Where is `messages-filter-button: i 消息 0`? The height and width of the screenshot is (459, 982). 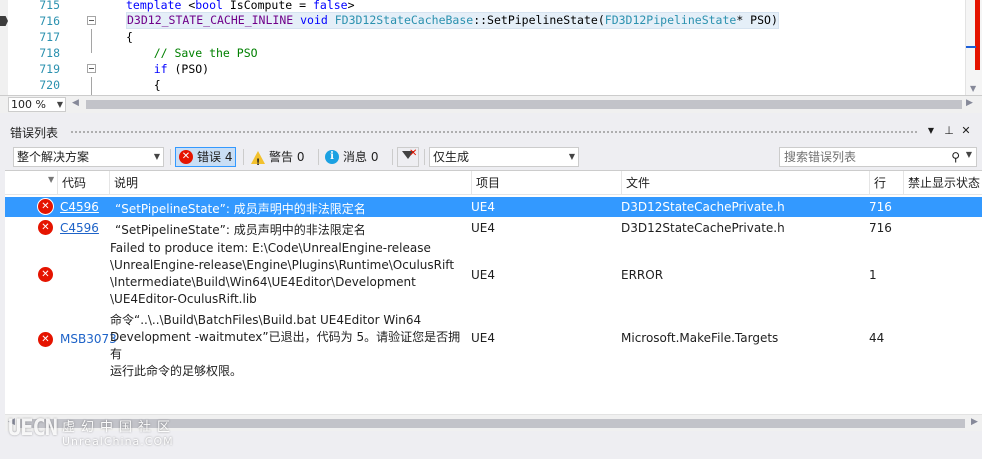 messages-filter-button: i 消息 0 is located at coordinates (351, 157).